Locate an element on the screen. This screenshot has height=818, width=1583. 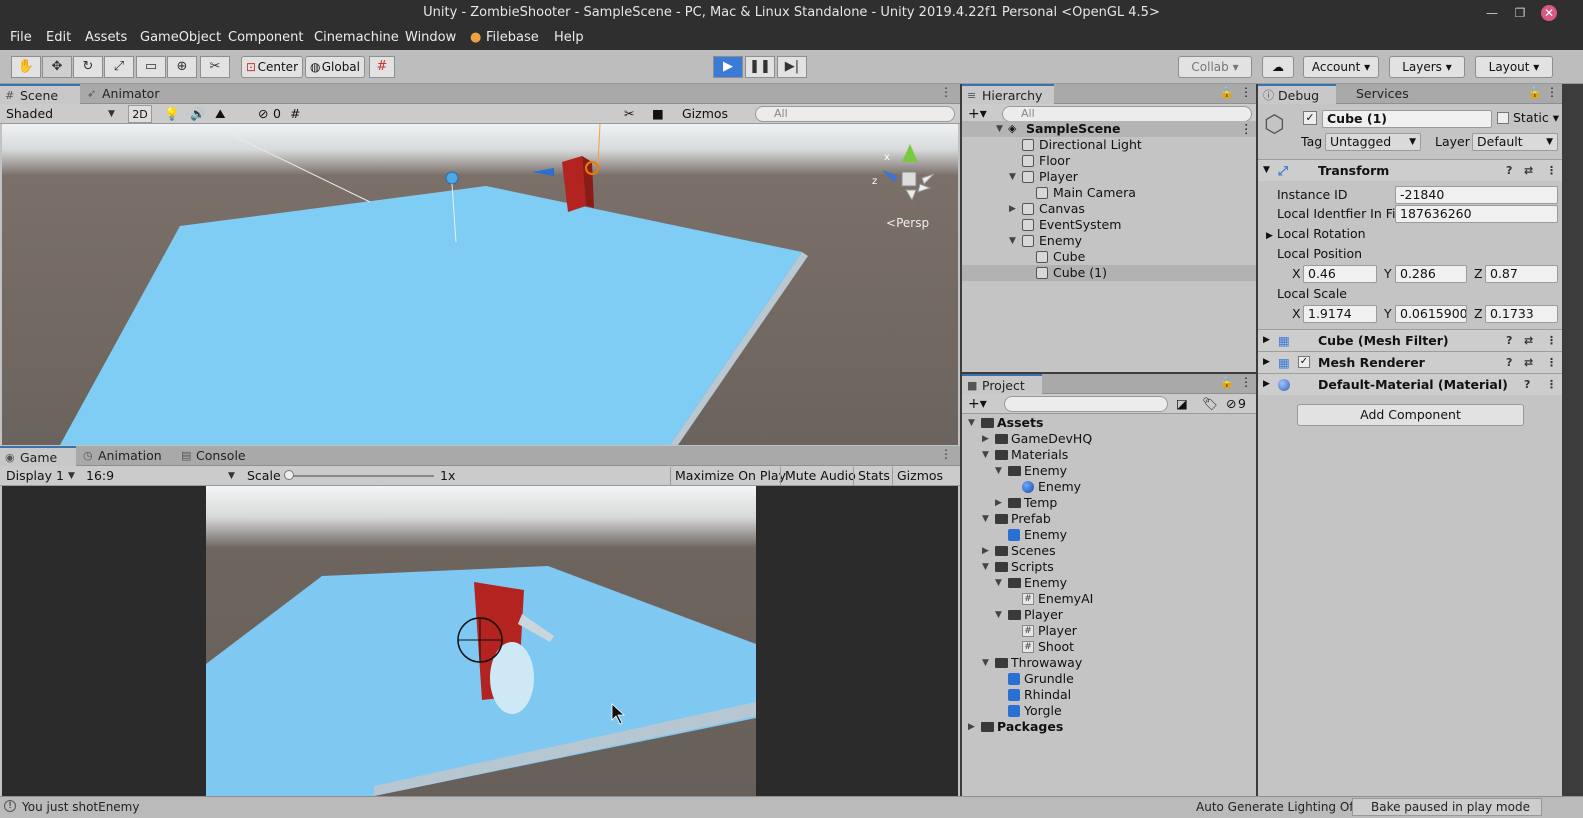
account-dropdown: Account ▾ is located at coordinates (1341, 67).